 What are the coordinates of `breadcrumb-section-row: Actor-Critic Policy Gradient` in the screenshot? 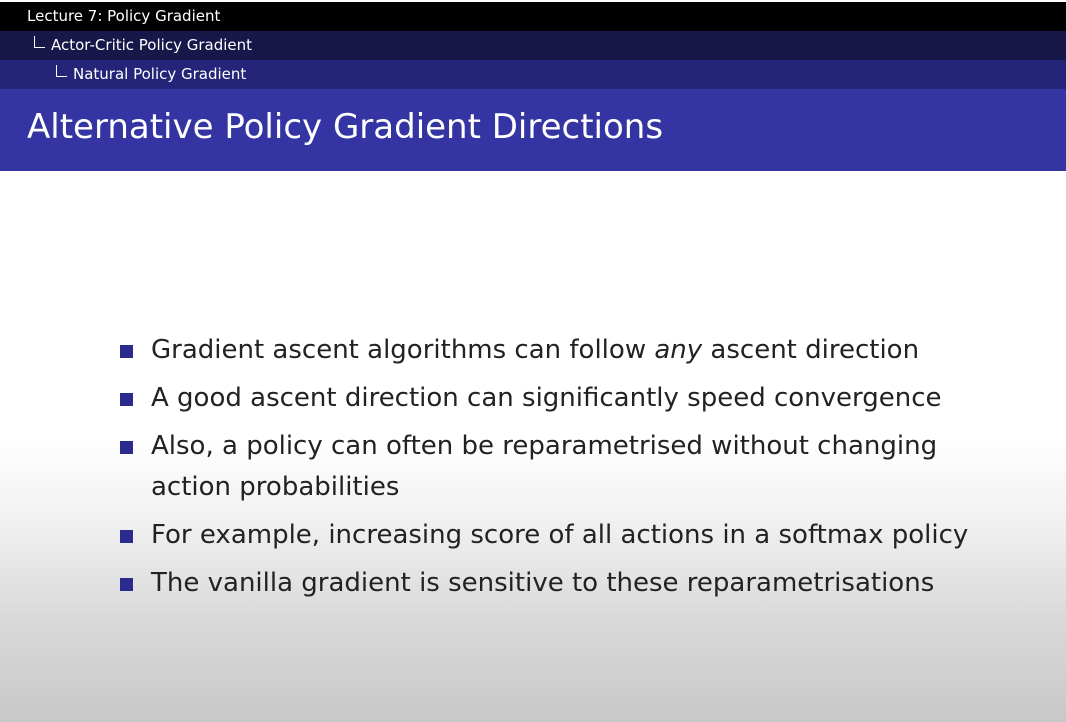 It's located at (533, 45).